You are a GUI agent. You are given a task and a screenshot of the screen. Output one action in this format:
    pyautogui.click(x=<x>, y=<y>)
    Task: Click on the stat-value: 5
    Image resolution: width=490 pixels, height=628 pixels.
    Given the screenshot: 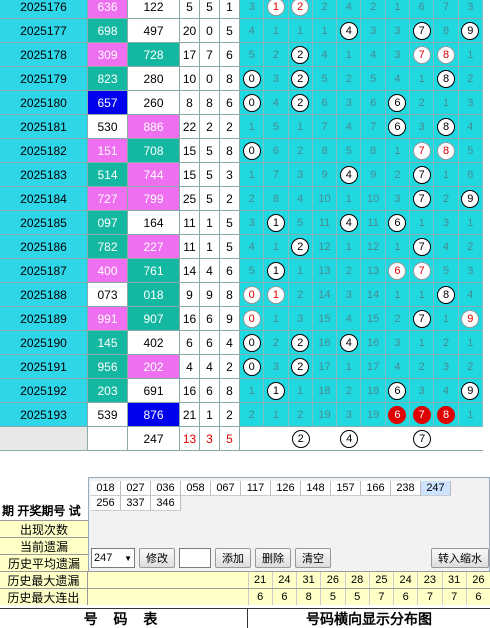 What is the action you would take?
    pyautogui.click(x=356, y=597)
    